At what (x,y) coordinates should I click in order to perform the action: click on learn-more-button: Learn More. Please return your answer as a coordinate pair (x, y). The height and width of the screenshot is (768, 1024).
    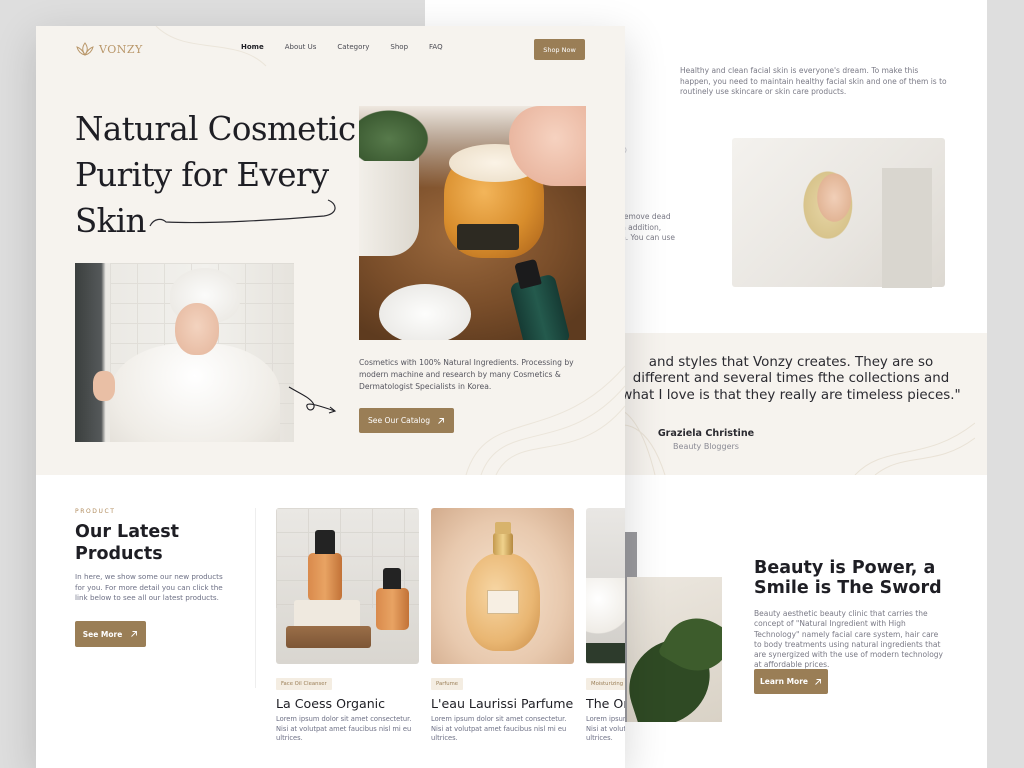
    Looking at the image, I should click on (791, 681).